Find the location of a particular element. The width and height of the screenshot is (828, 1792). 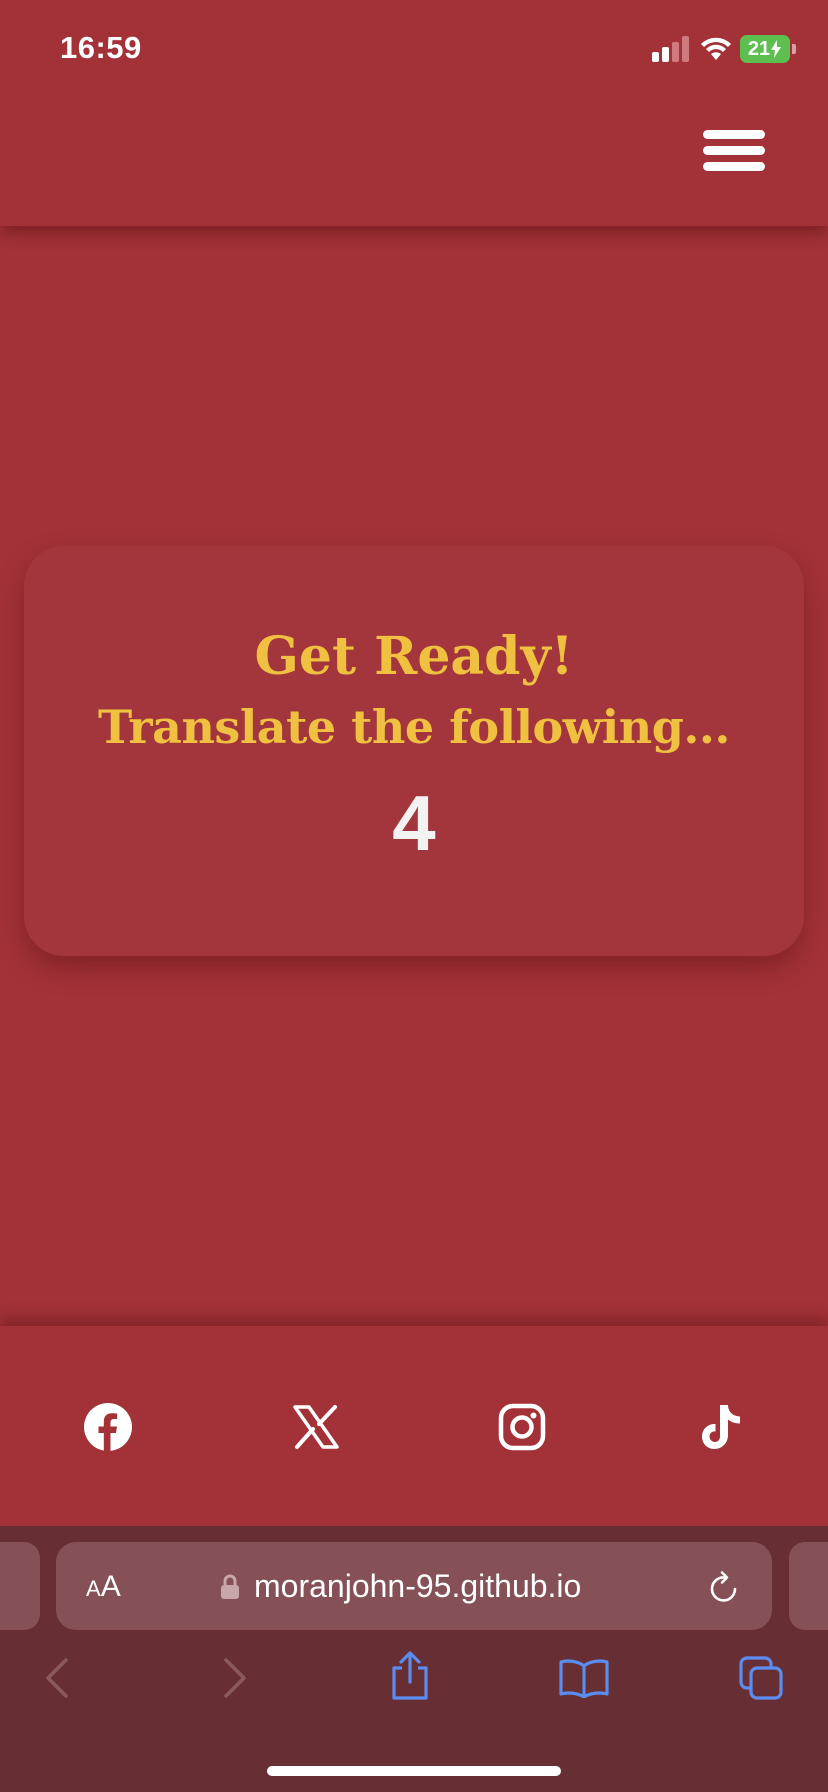

wifi-icon is located at coordinates (716, 48).